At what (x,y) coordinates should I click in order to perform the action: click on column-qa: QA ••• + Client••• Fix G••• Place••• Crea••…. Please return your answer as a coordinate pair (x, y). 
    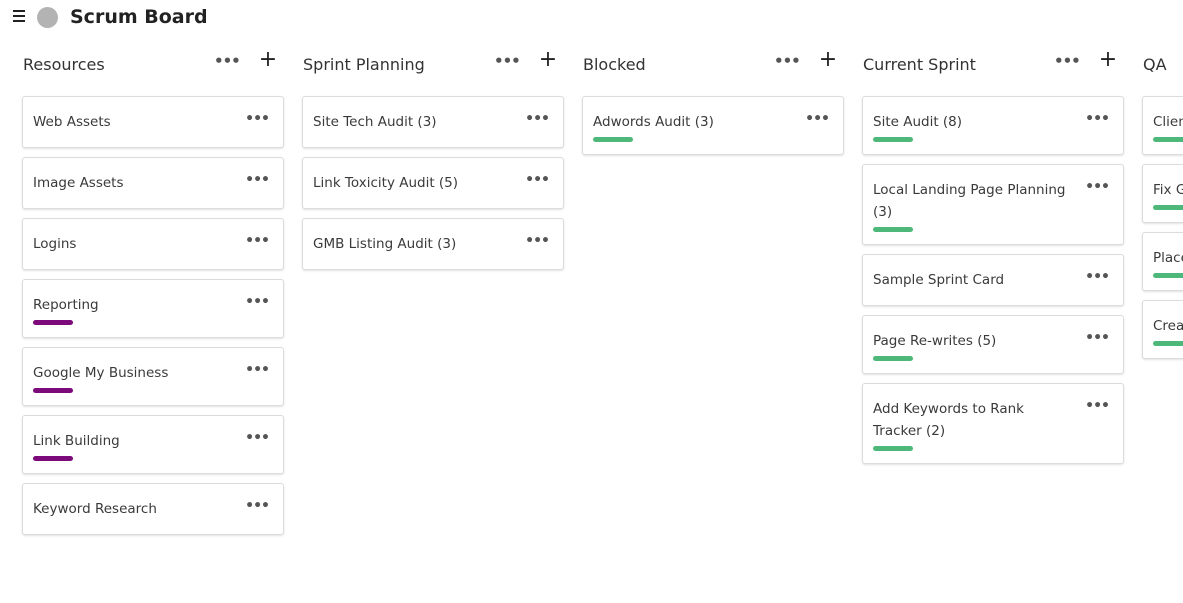
    Looking at the image, I should click on (1162, 201).